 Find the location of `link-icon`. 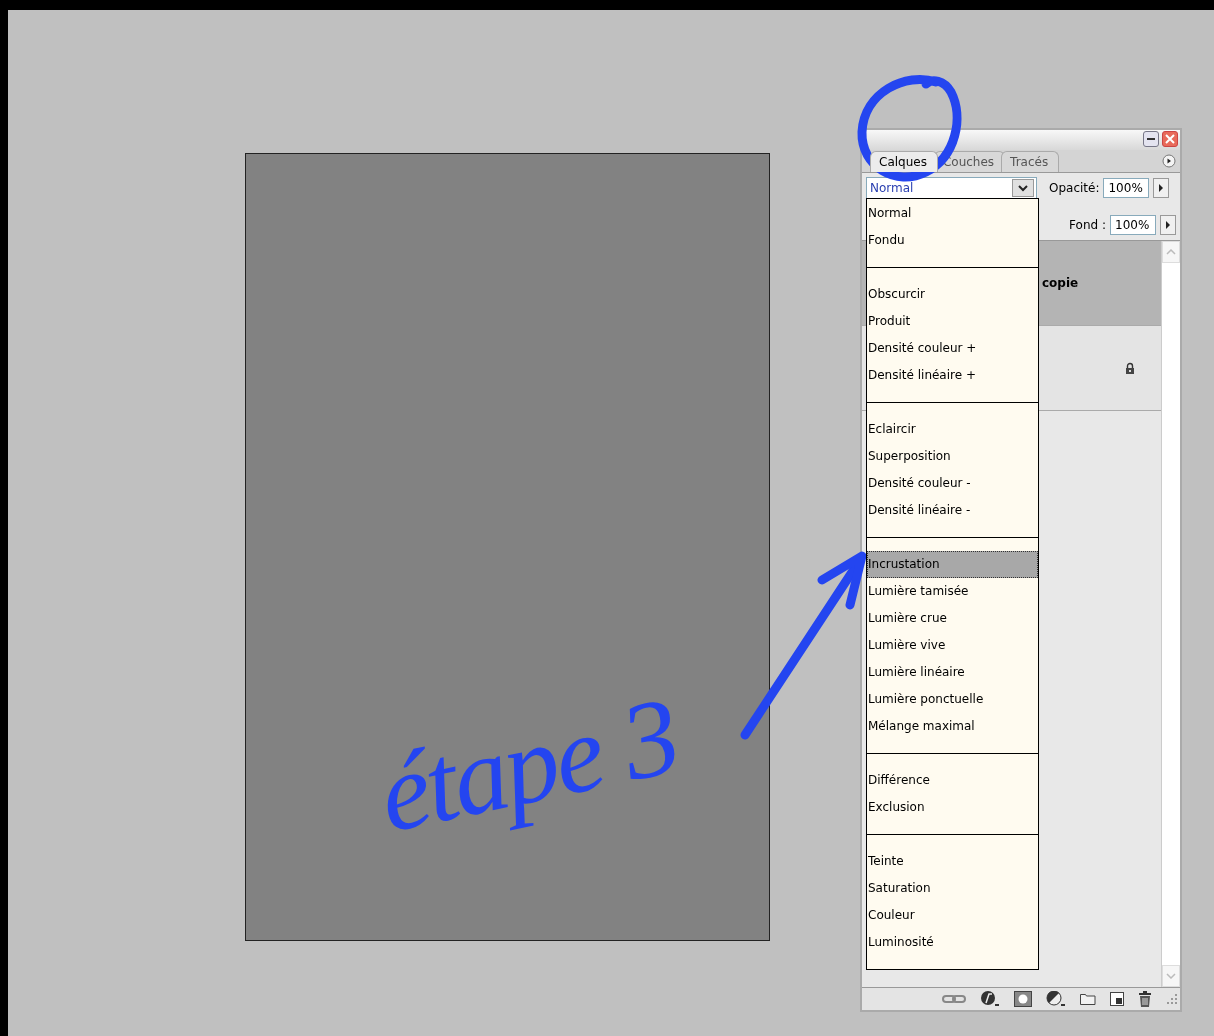

link-icon is located at coordinates (954, 999).